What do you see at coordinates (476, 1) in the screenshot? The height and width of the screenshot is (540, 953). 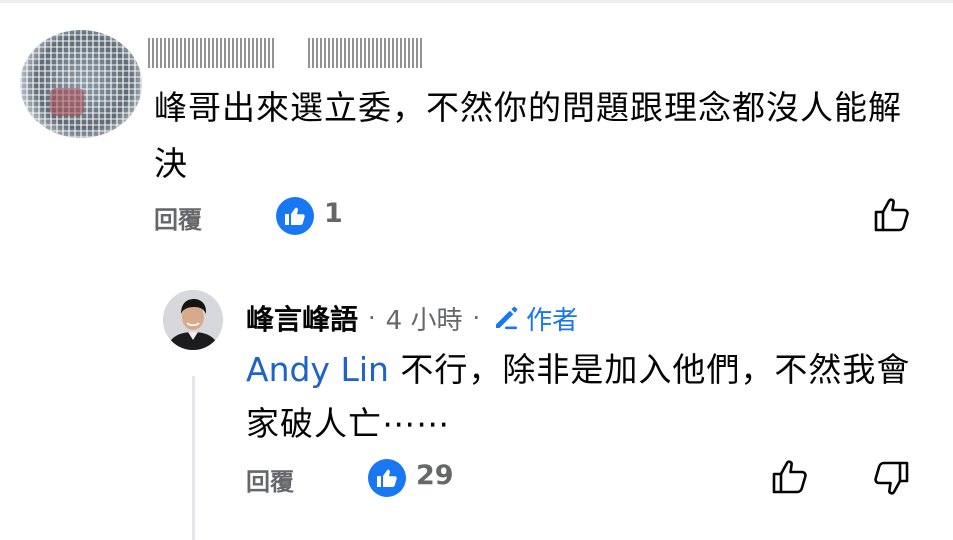 I see `top-divider` at bounding box center [476, 1].